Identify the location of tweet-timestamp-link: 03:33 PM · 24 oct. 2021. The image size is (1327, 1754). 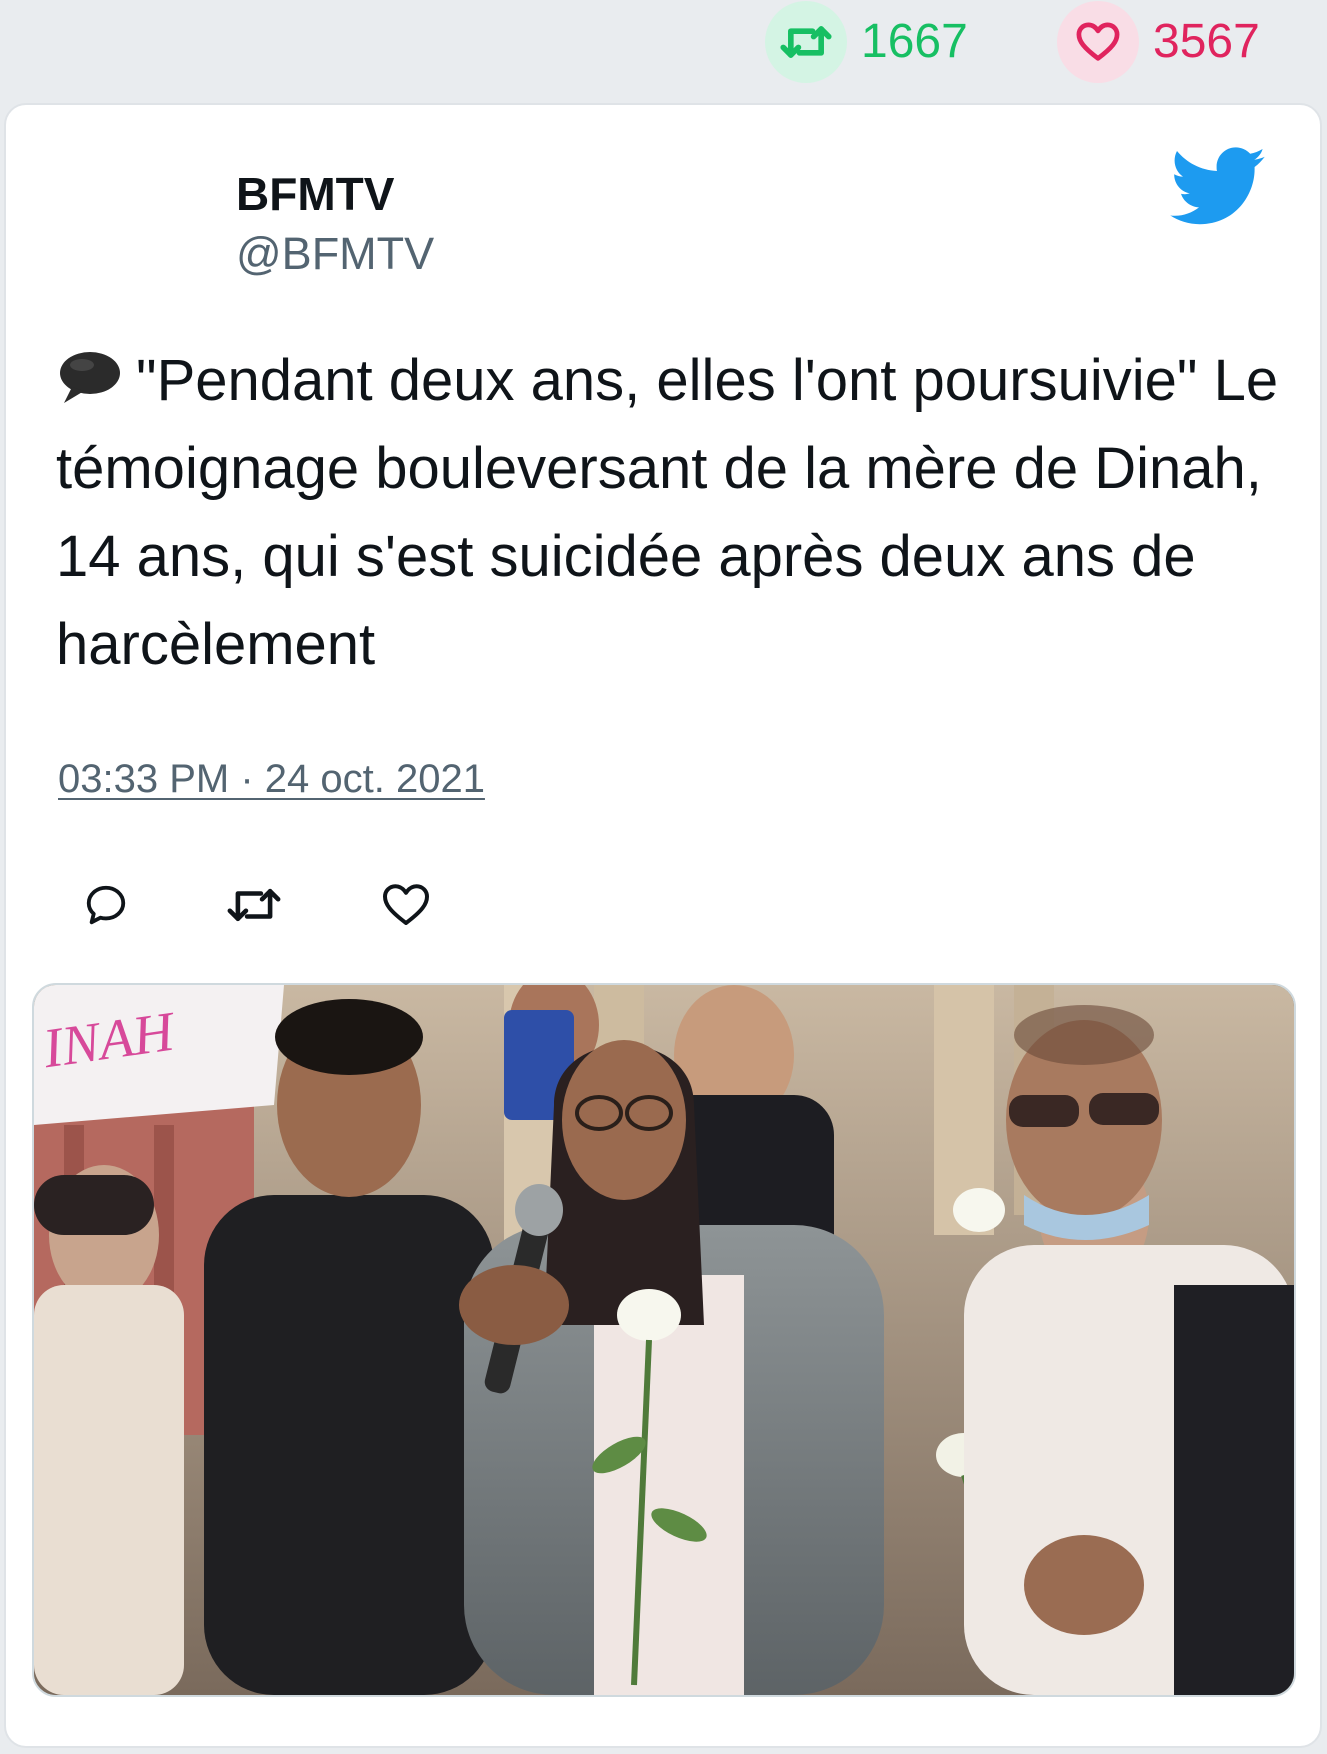
(271, 779).